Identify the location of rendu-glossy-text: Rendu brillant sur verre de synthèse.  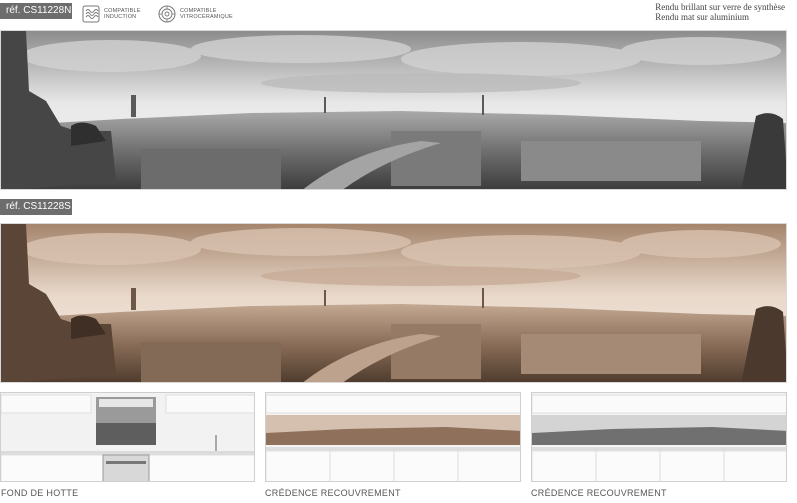
(720, 7).